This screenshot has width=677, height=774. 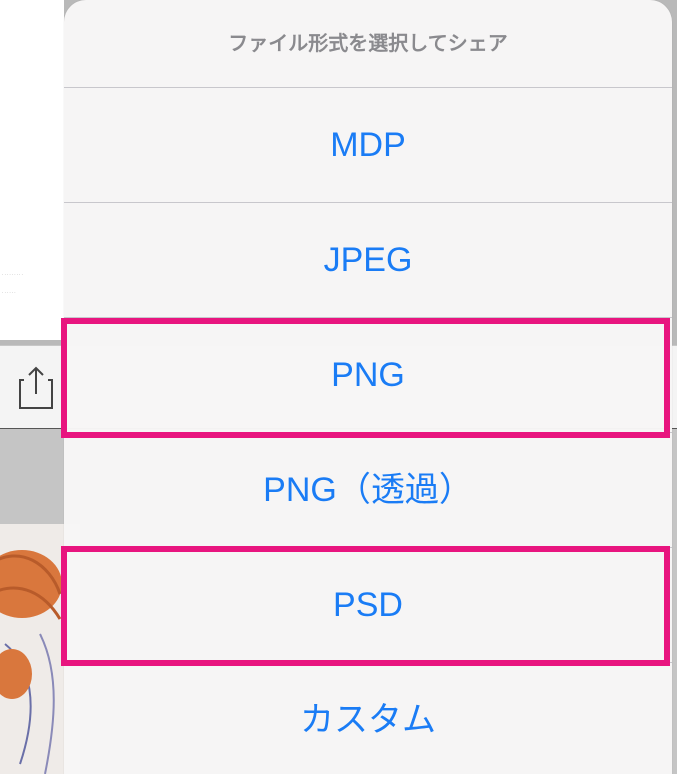 I want to click on option-mdp: MDP, so click(x=368, y=145).